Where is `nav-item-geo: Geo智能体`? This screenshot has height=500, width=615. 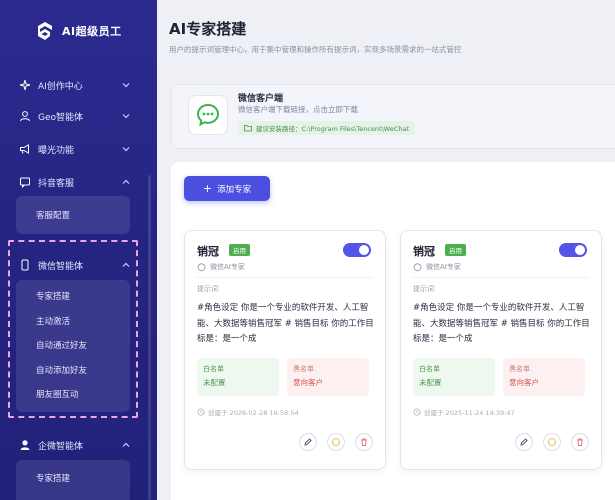
nav-item-geo: Geo智能体 is located at coordinates (72, 116).